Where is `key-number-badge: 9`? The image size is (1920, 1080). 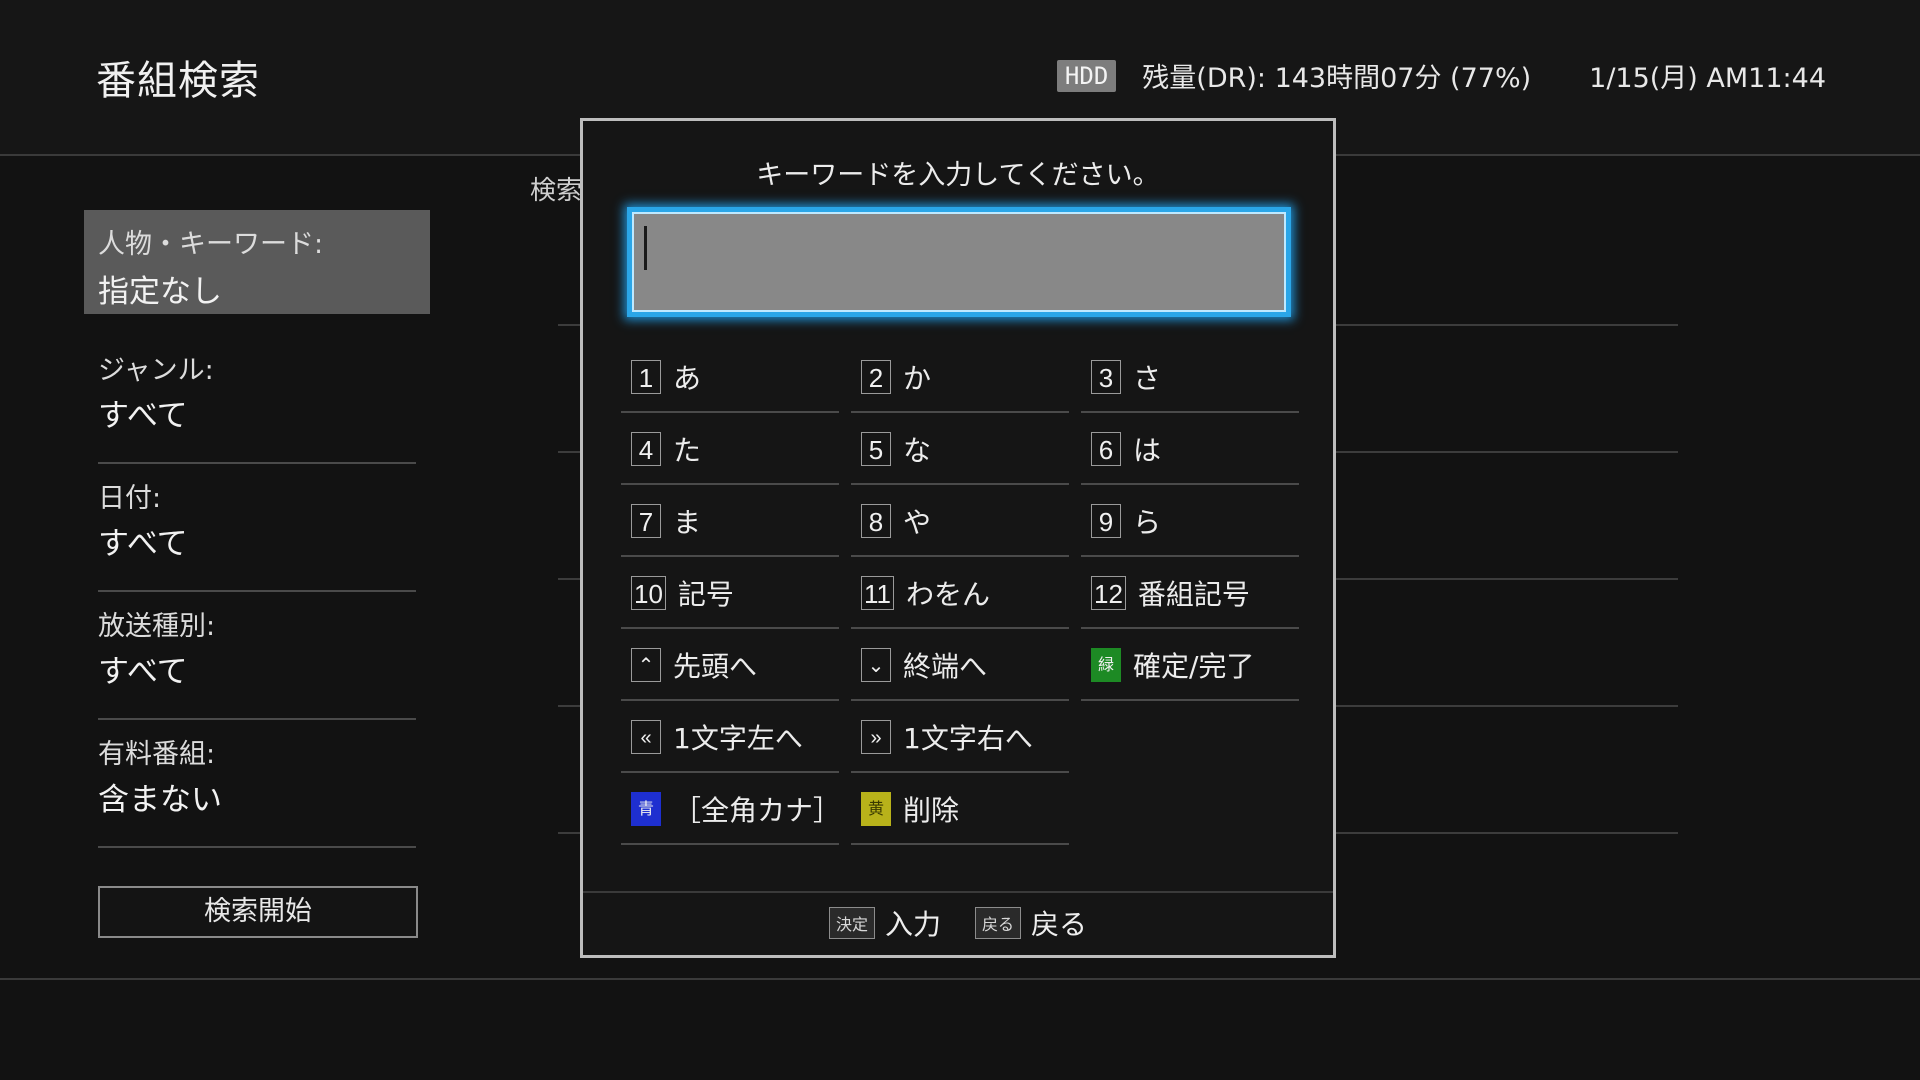
key-number-badge: 9 is located at coordinates (1106, 521).